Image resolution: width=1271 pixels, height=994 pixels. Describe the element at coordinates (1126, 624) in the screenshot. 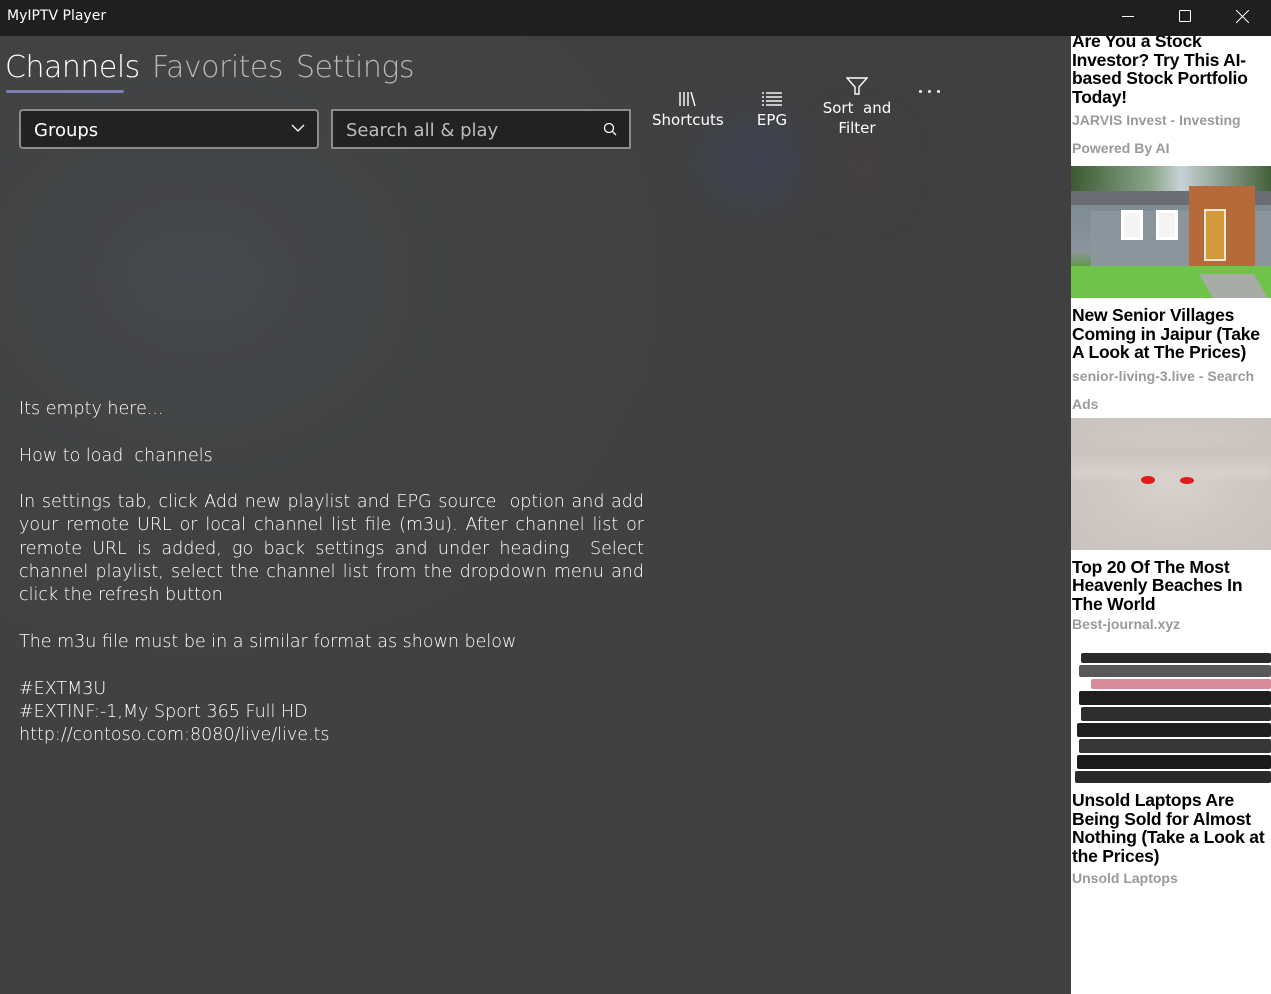

I see `ad-source: Best-journal.xyz` at that location.